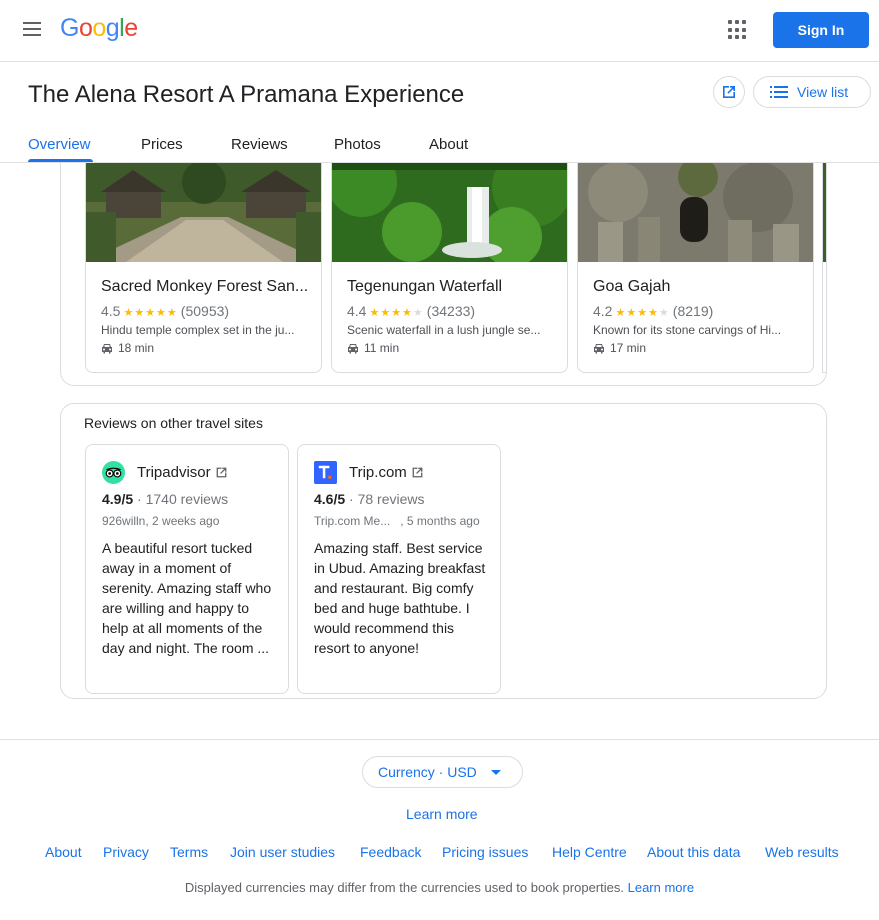  What do you see at coordinates (325, 472) in the screenshot?
I see `tripcom-logo-icon` at bounding box center [325, 472].